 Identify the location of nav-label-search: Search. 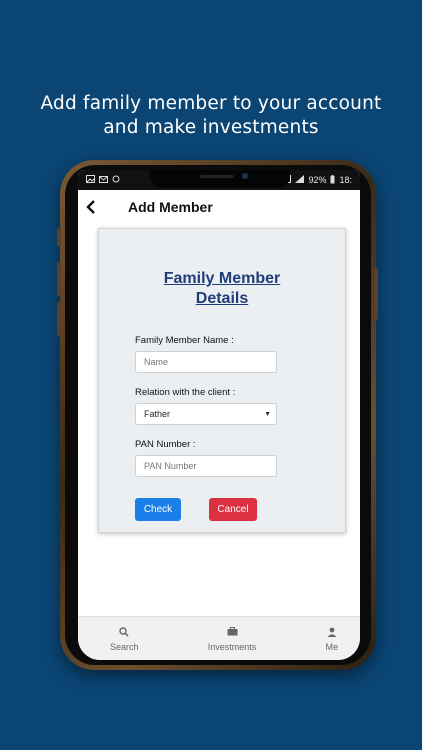
(124, 646).